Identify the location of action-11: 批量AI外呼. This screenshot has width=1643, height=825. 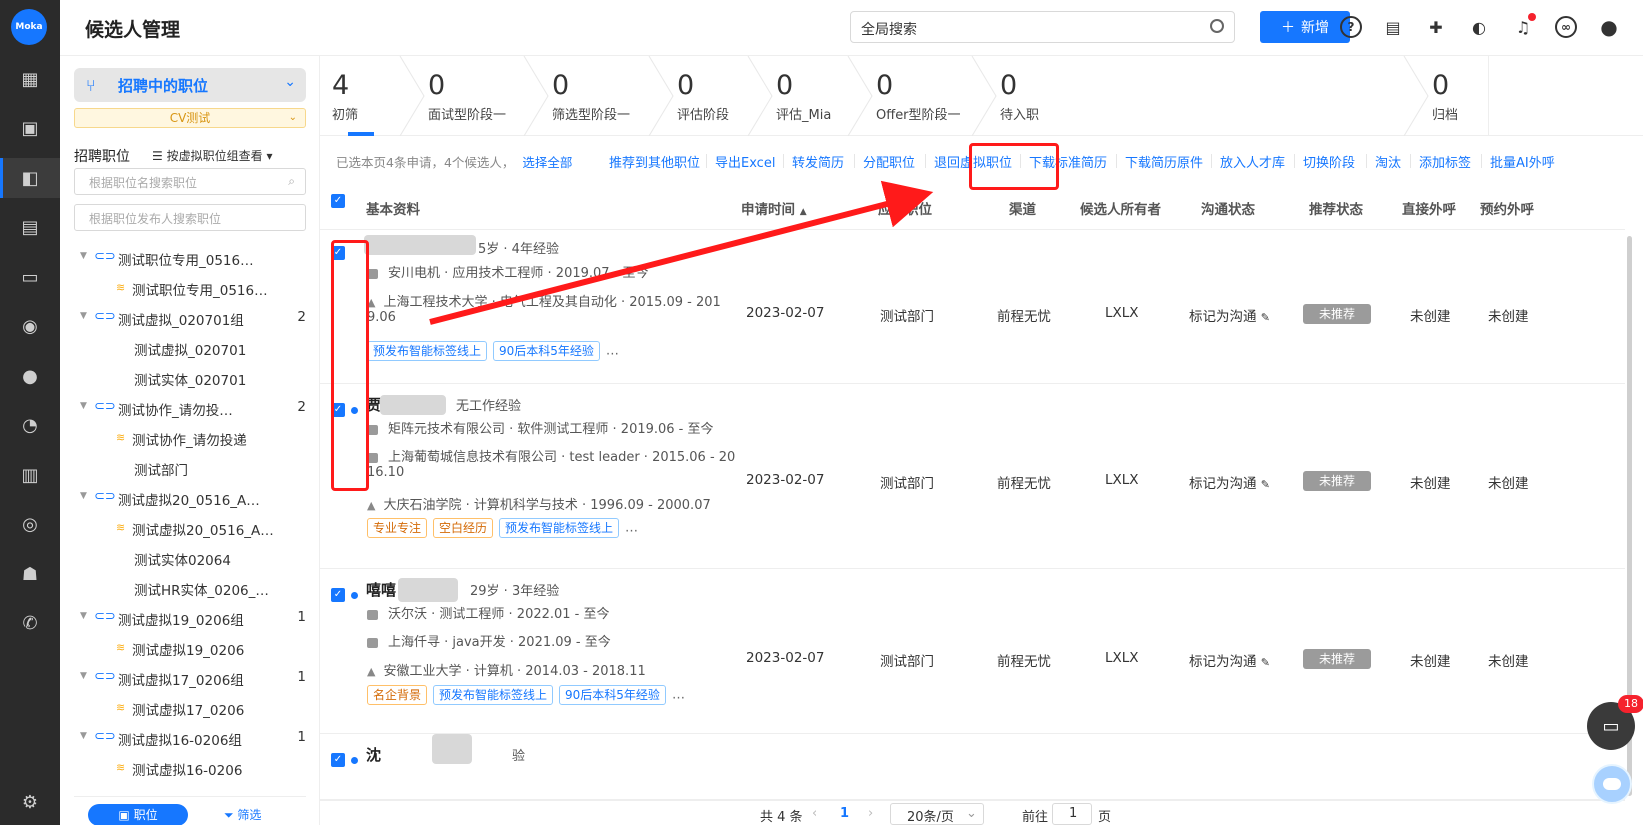
(1522, 161).